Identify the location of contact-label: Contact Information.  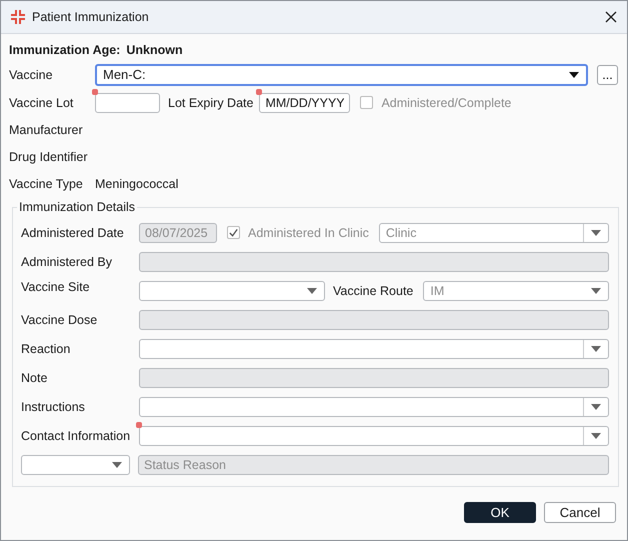
(76, 435).